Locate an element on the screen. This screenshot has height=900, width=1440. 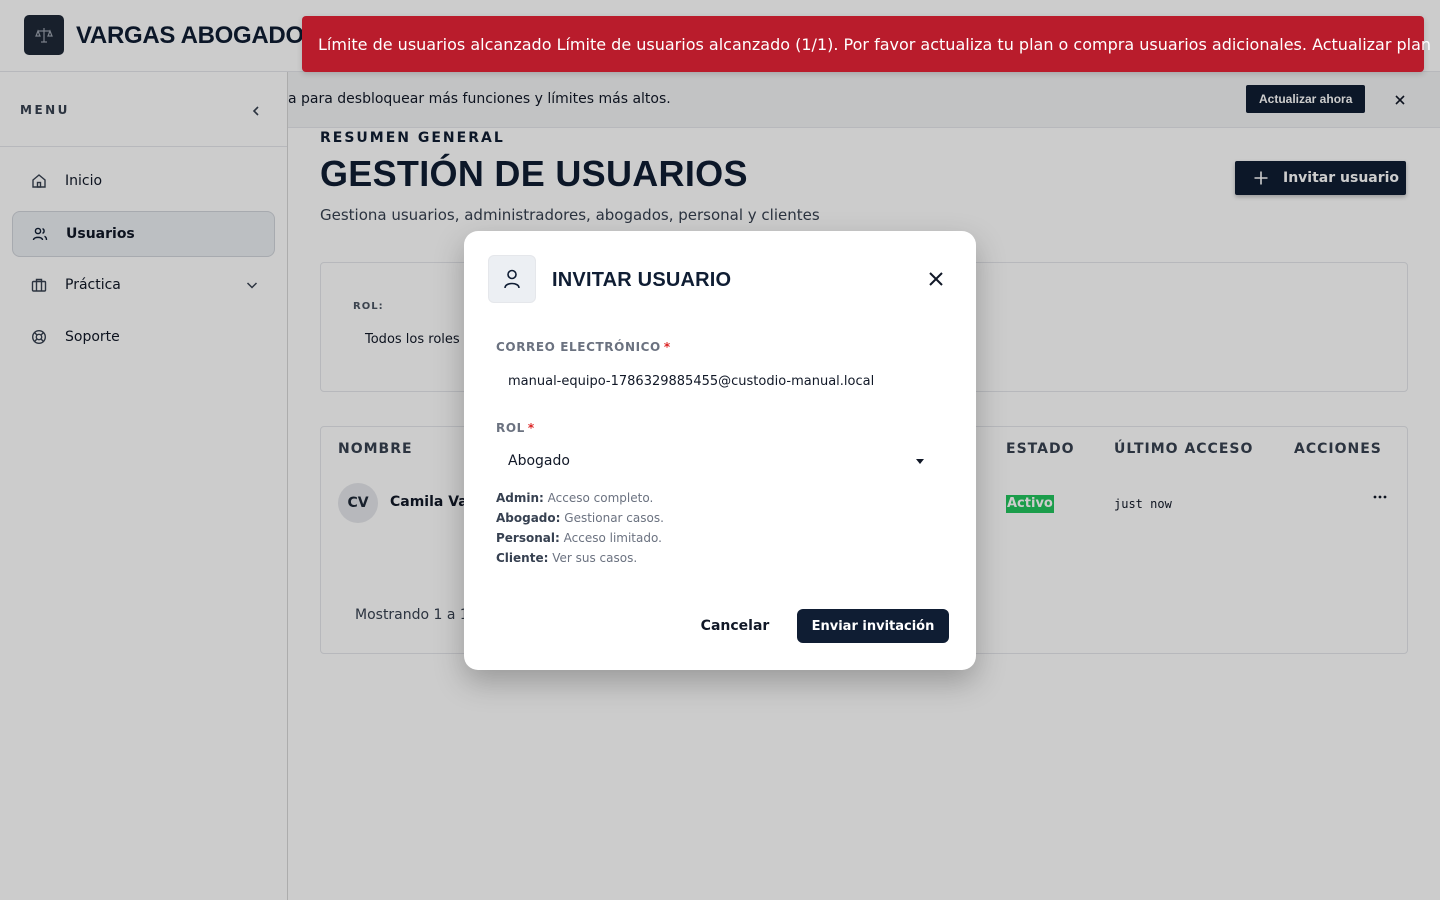
role-help-item: Personal: Acceso limitado. is located at coordinates (580, 538).